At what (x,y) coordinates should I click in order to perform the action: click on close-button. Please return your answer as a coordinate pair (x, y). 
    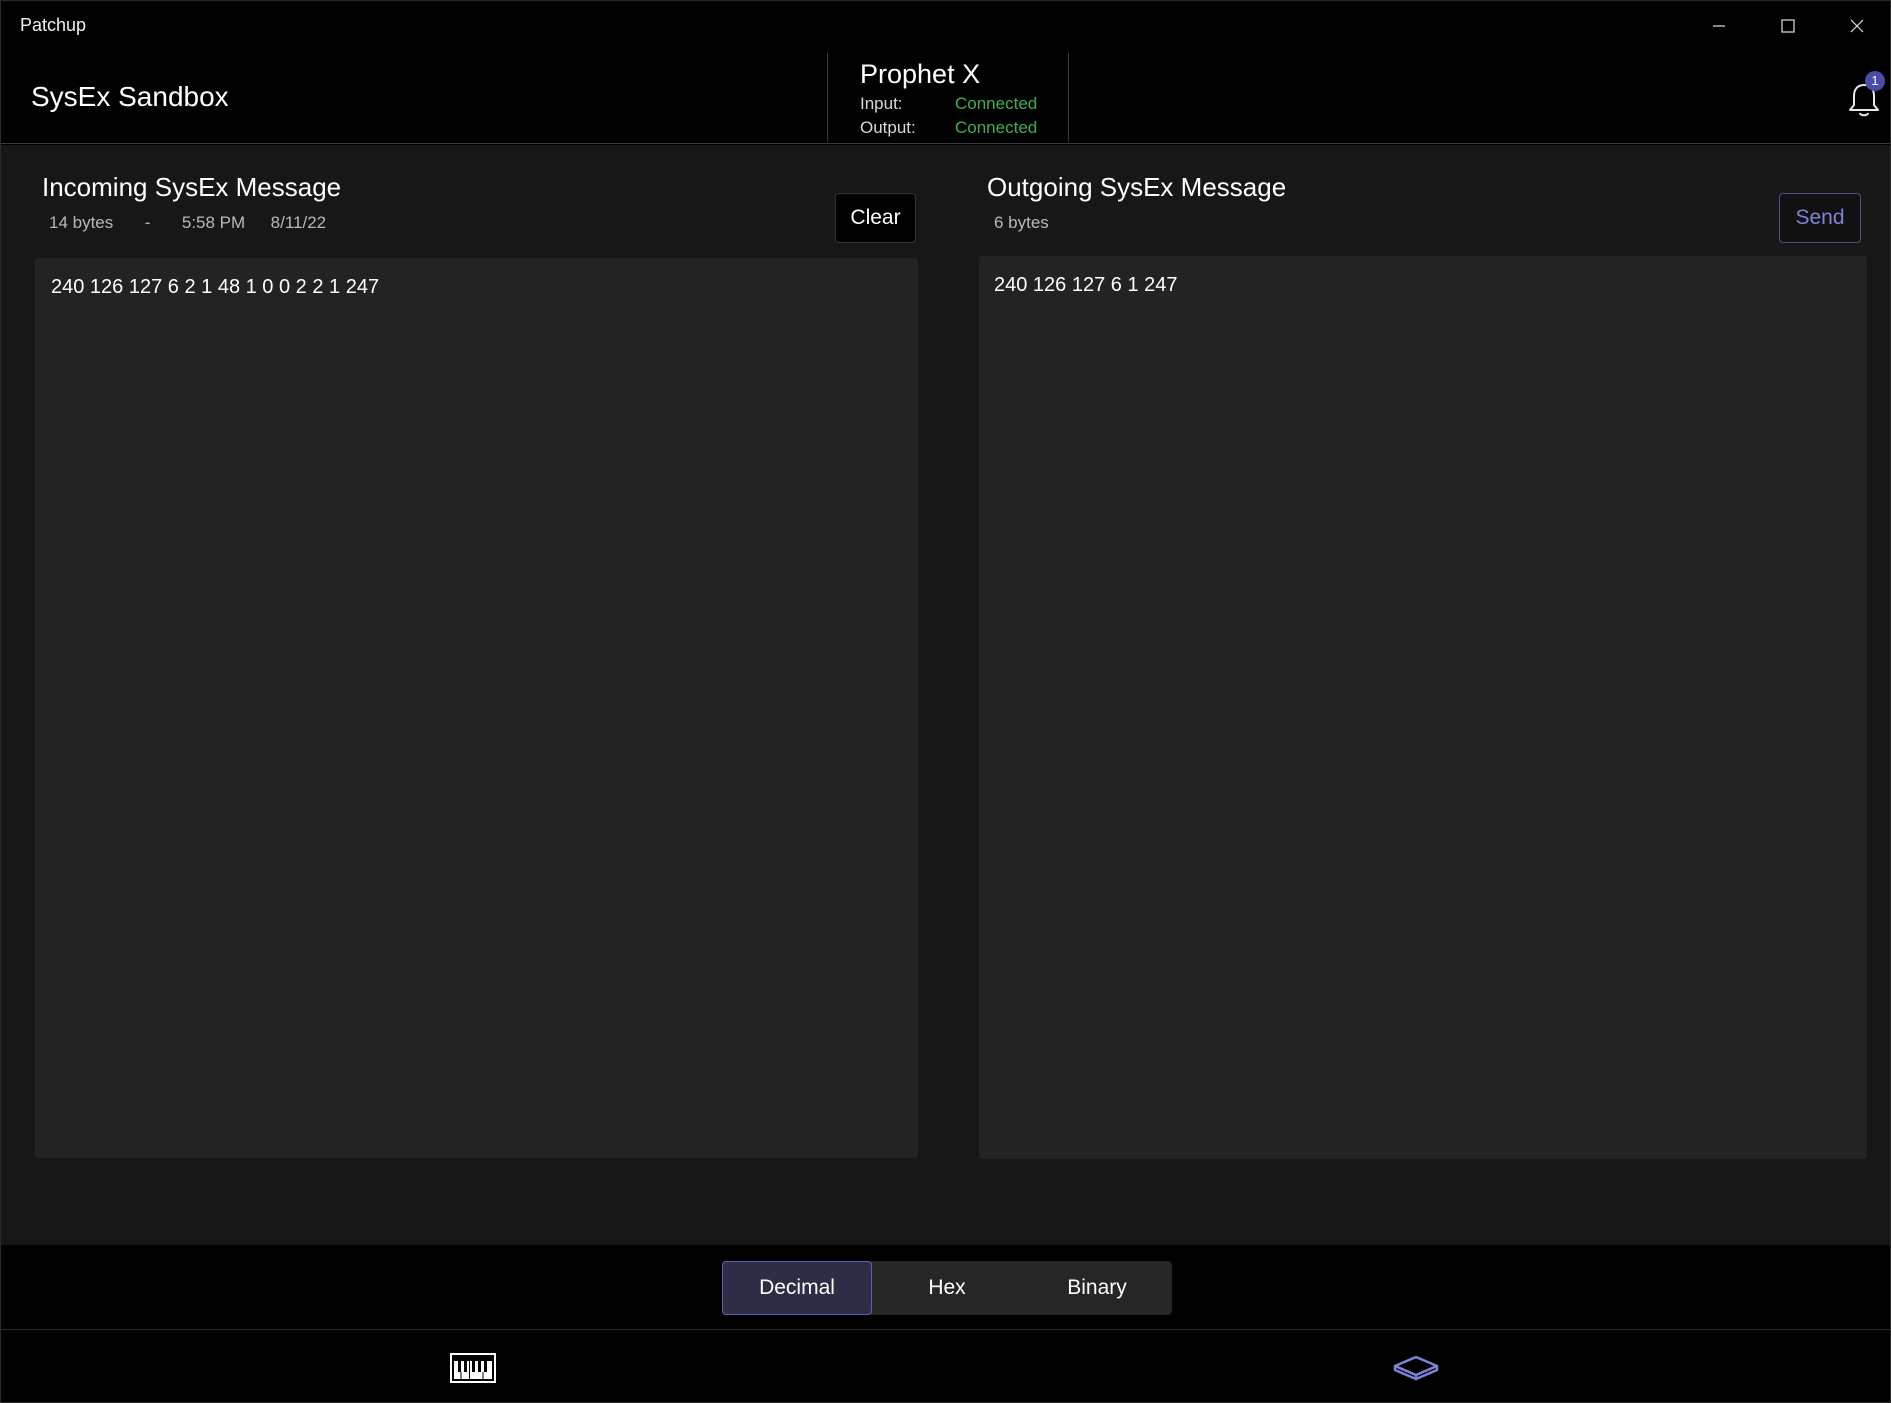
    Looking at the image, I should click on (1856, 26).